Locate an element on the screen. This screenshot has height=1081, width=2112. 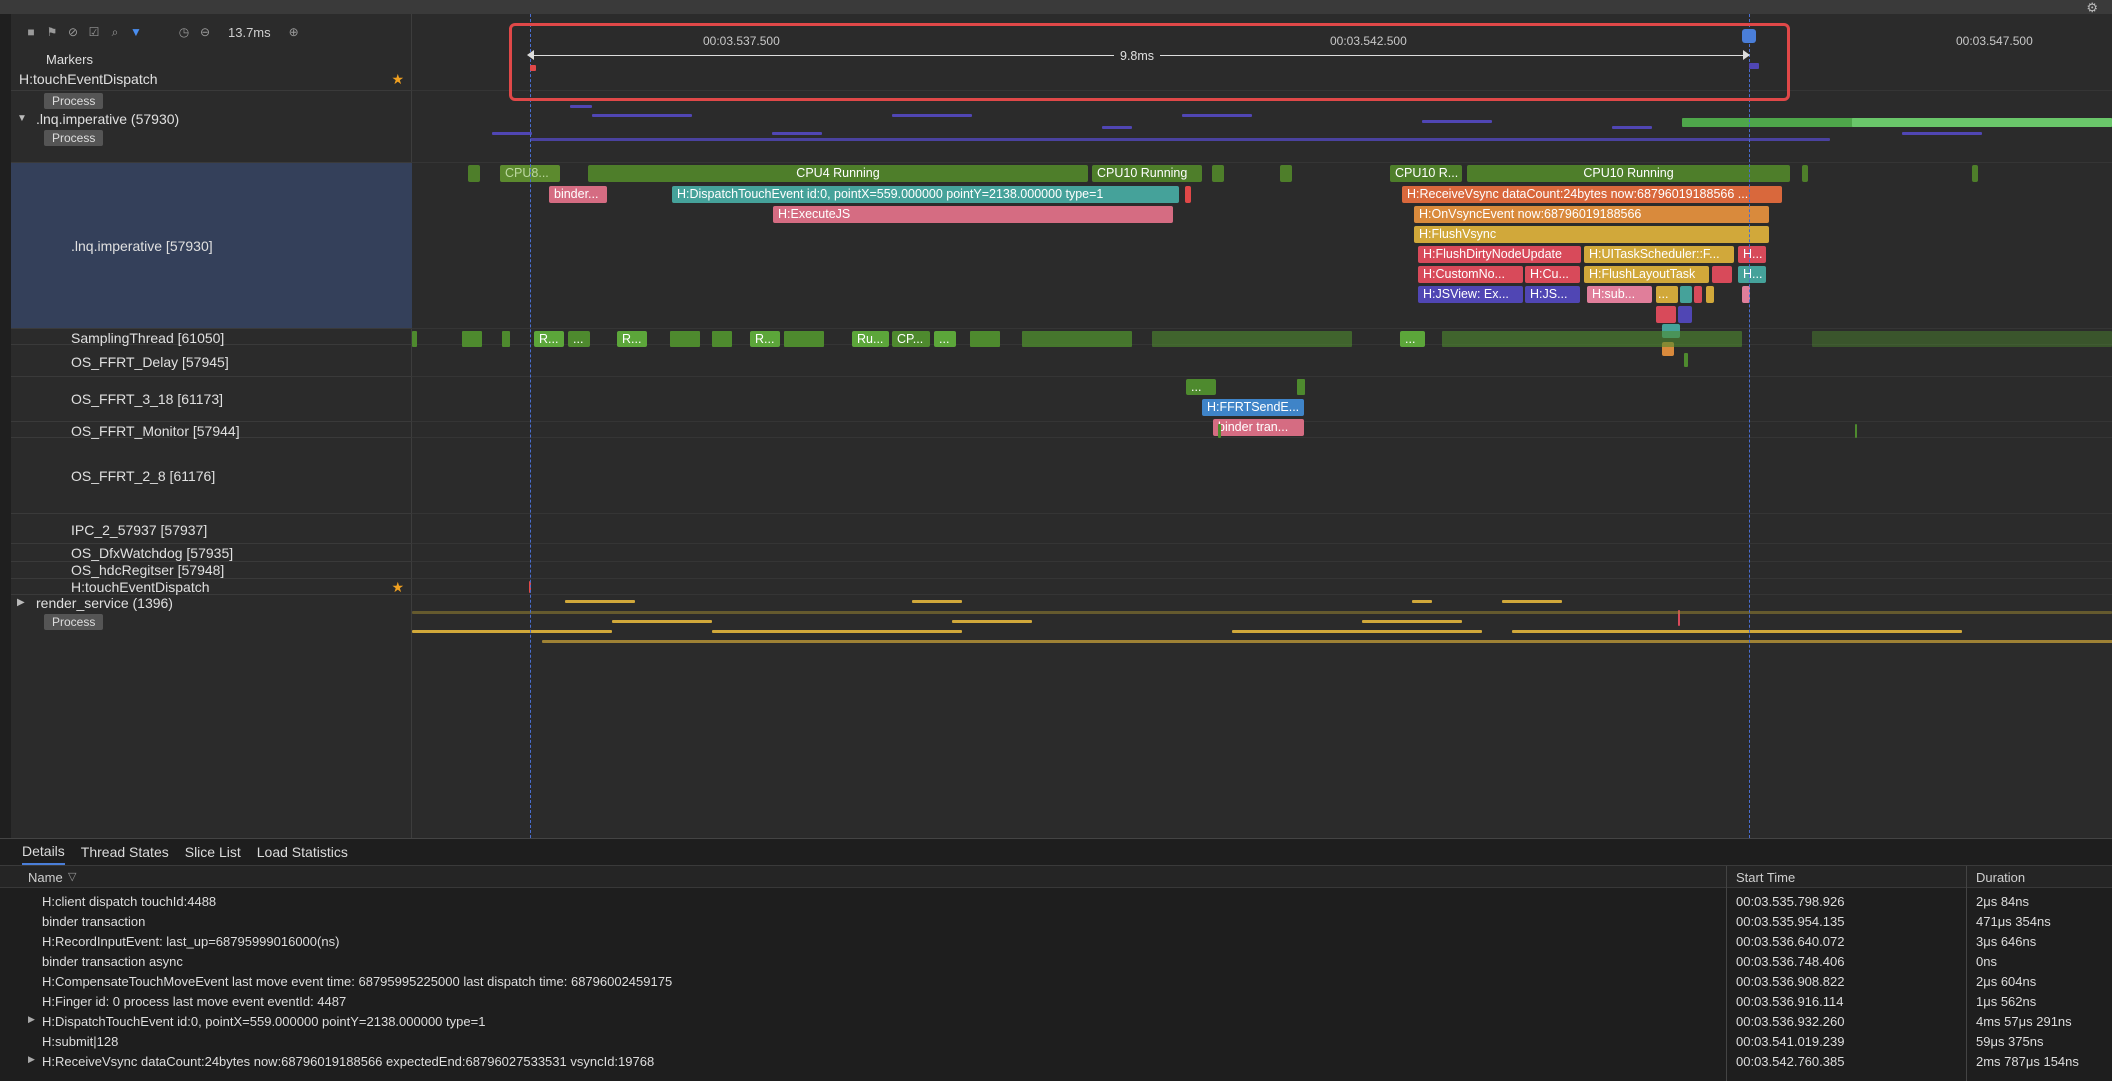
process-track is located at coordinates (1262, 127).